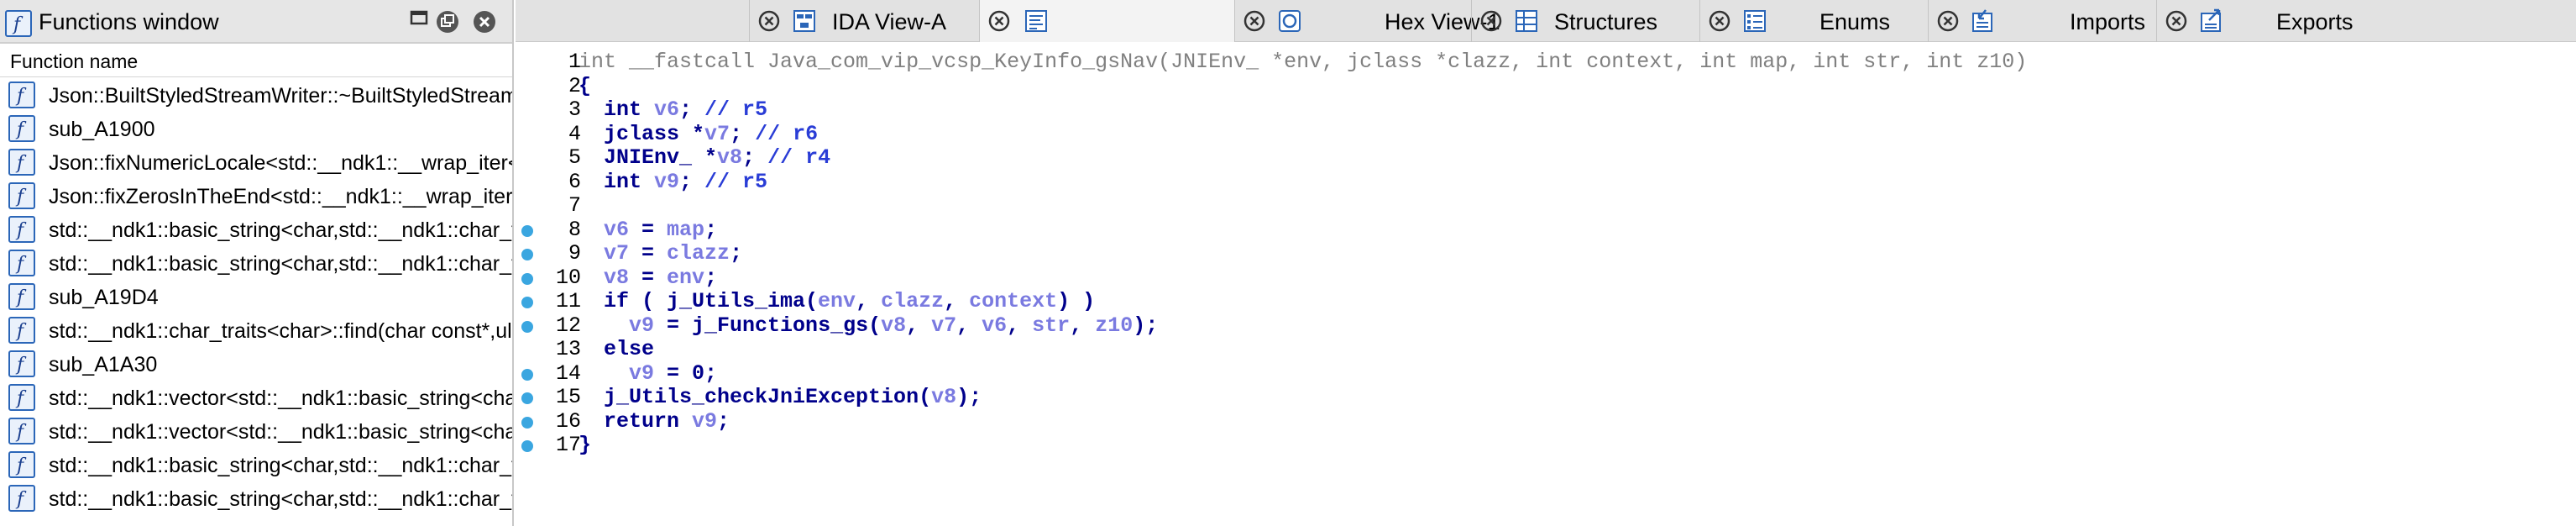 The height and width of the screenshot is (526, 2576). Describe the element at coordinates (568, 325) in the screenshot. I see `line-number: 12` at that location.